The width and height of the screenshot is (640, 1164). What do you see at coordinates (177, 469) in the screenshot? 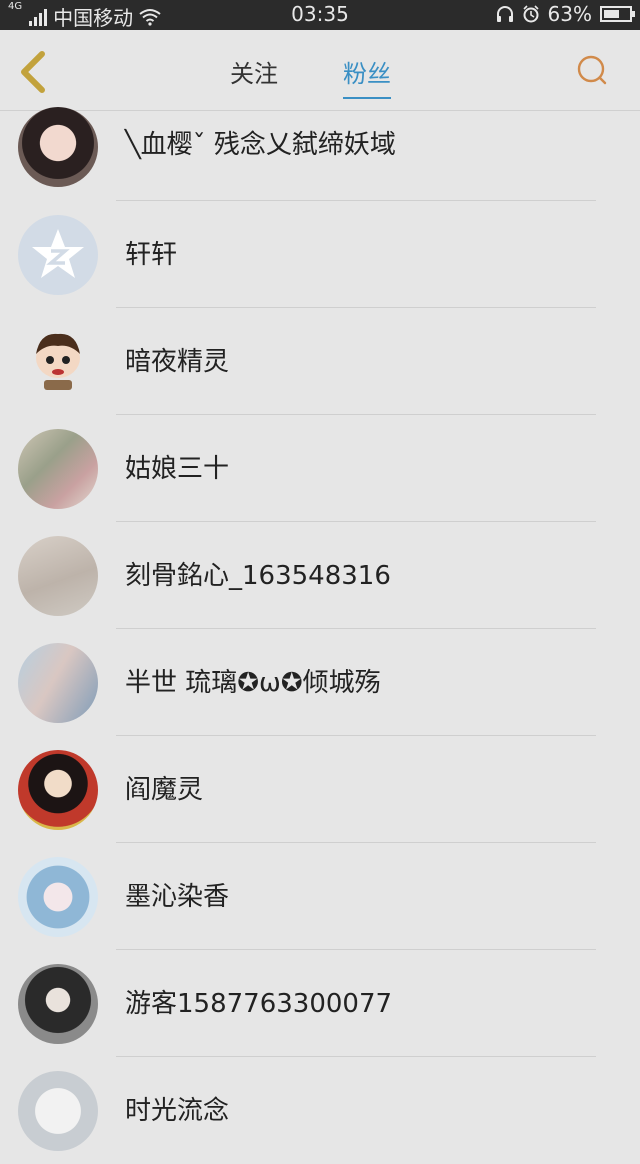
I see `fan-name: 姑娘三十` at bounding box center [177, 469].